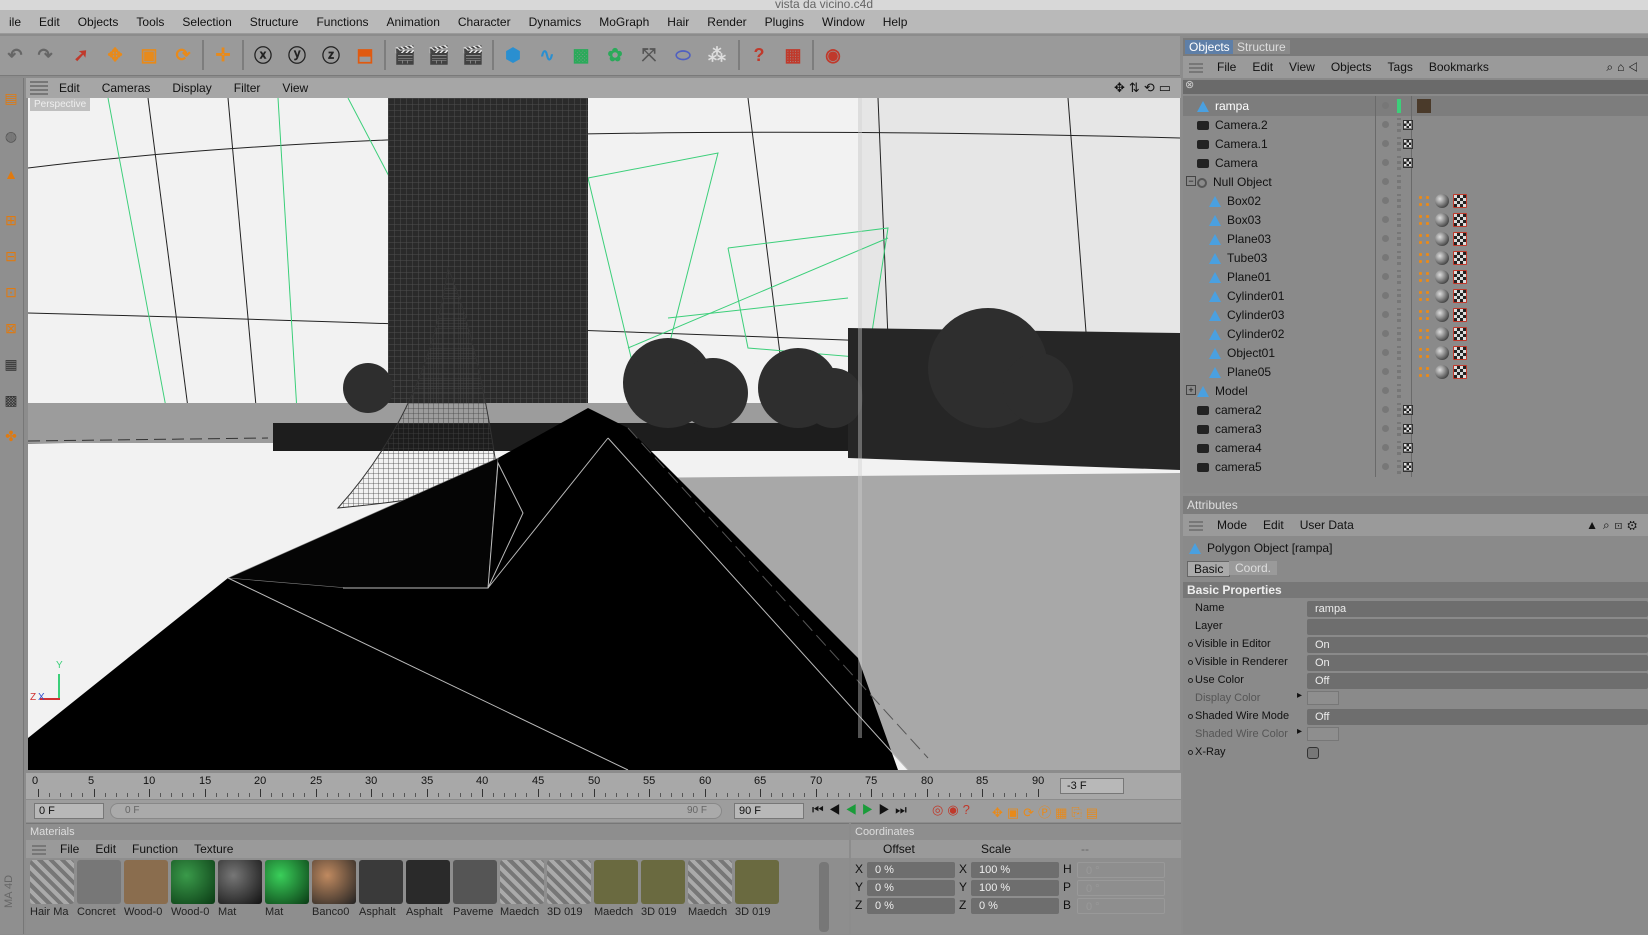 This screenshot has width=1648, height=935. I want to click on menu-selection: Selection, so click(206, 22).